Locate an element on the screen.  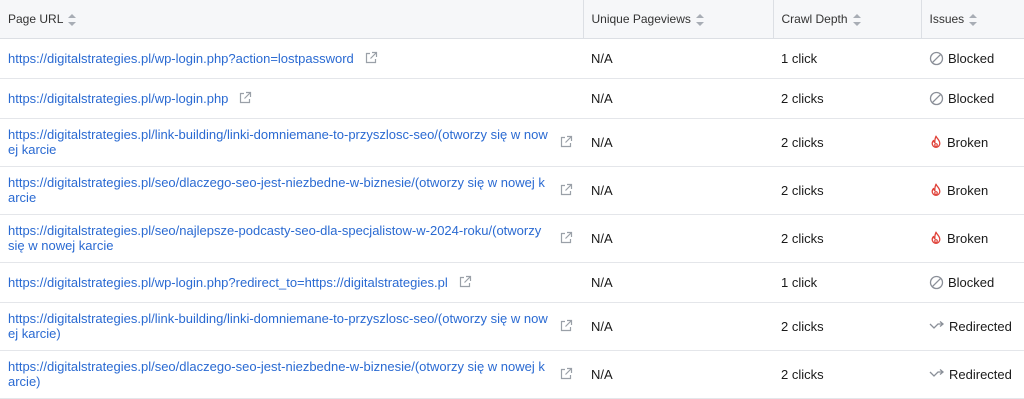
column-header-issues: Issues is located at coordinates (972, 19).